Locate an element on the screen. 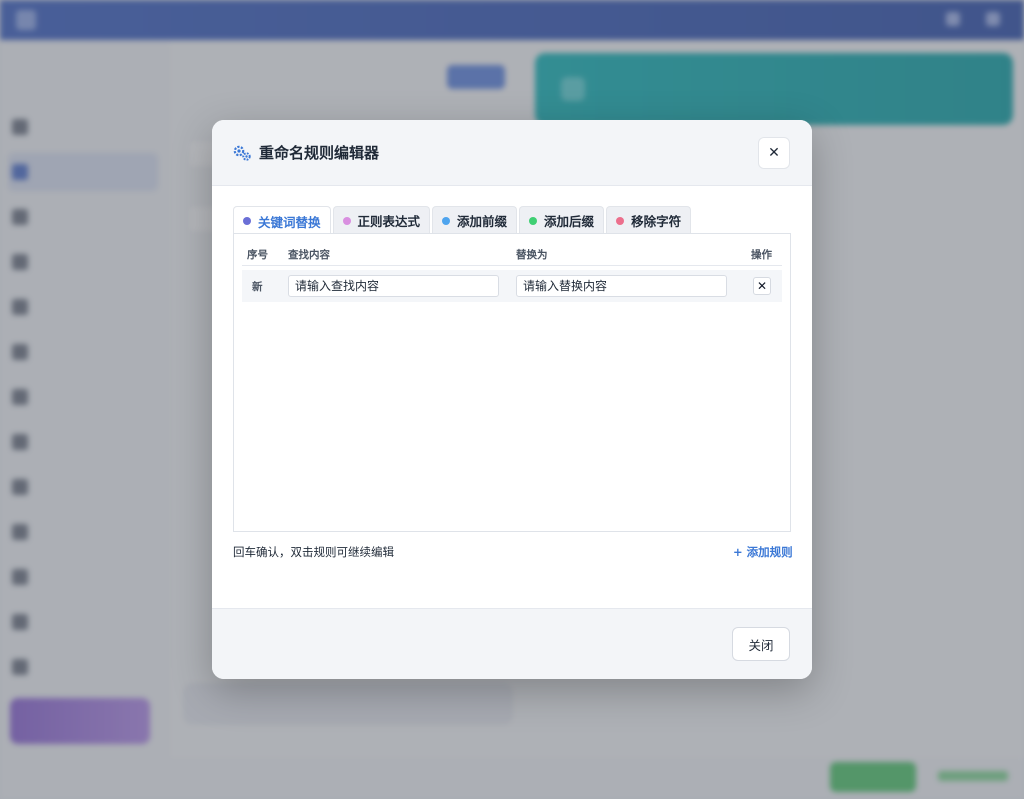 The height and width of the screenshot is (799, 1024). dialog-title: 重命名规则编辑器 is located at coordinates (319, 153).